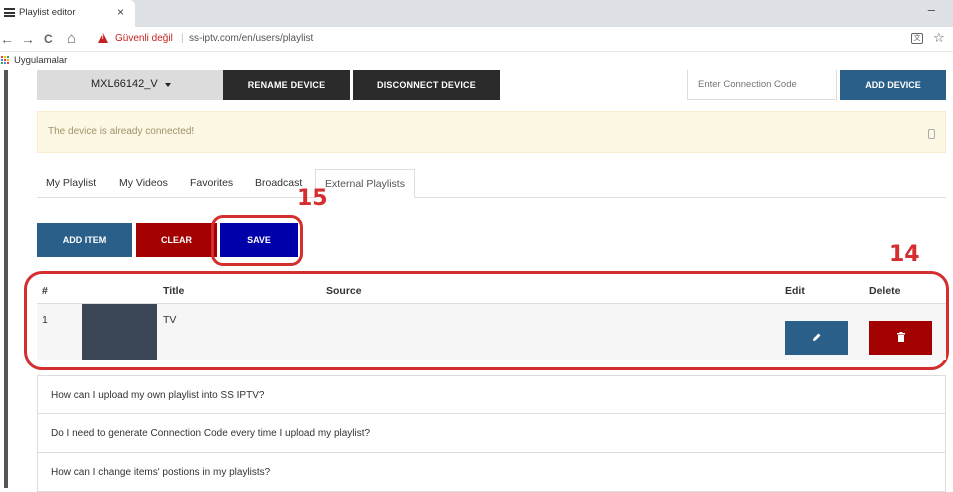  Describe the element at coordinates (491, 292) in the screenshot. I see `table-header: # Title Source Edit Delete` at that location.